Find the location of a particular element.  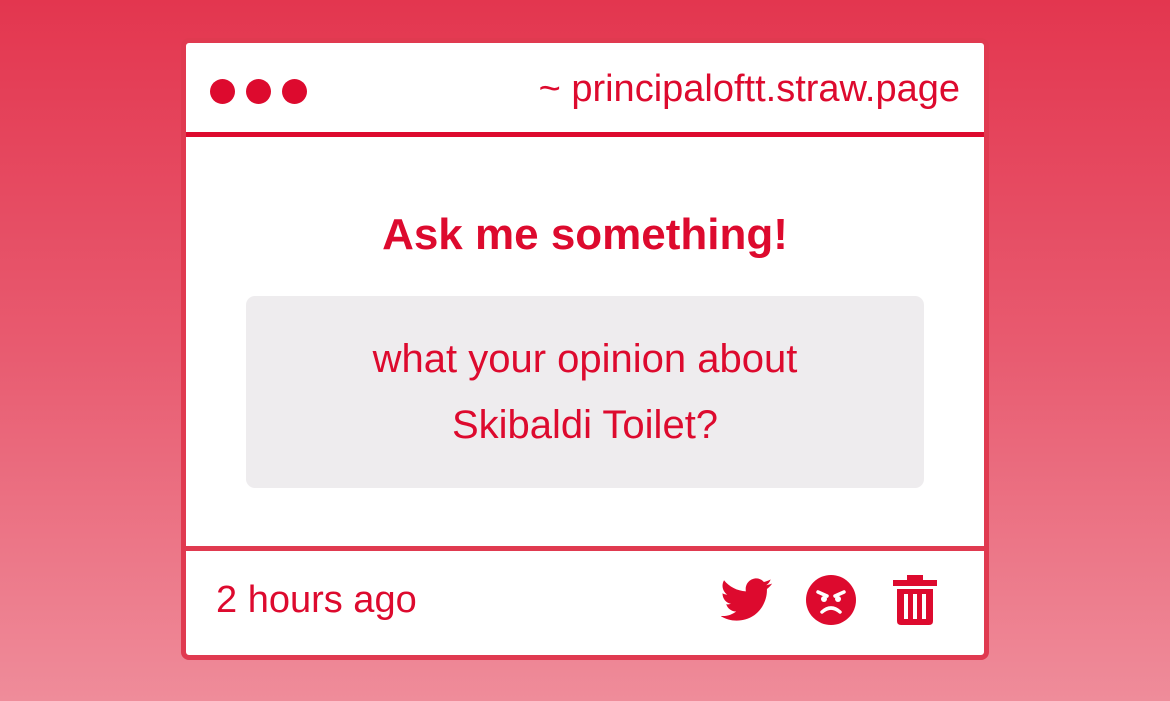

card-footer: 2 hours ago is located at coordinates (585, 600).